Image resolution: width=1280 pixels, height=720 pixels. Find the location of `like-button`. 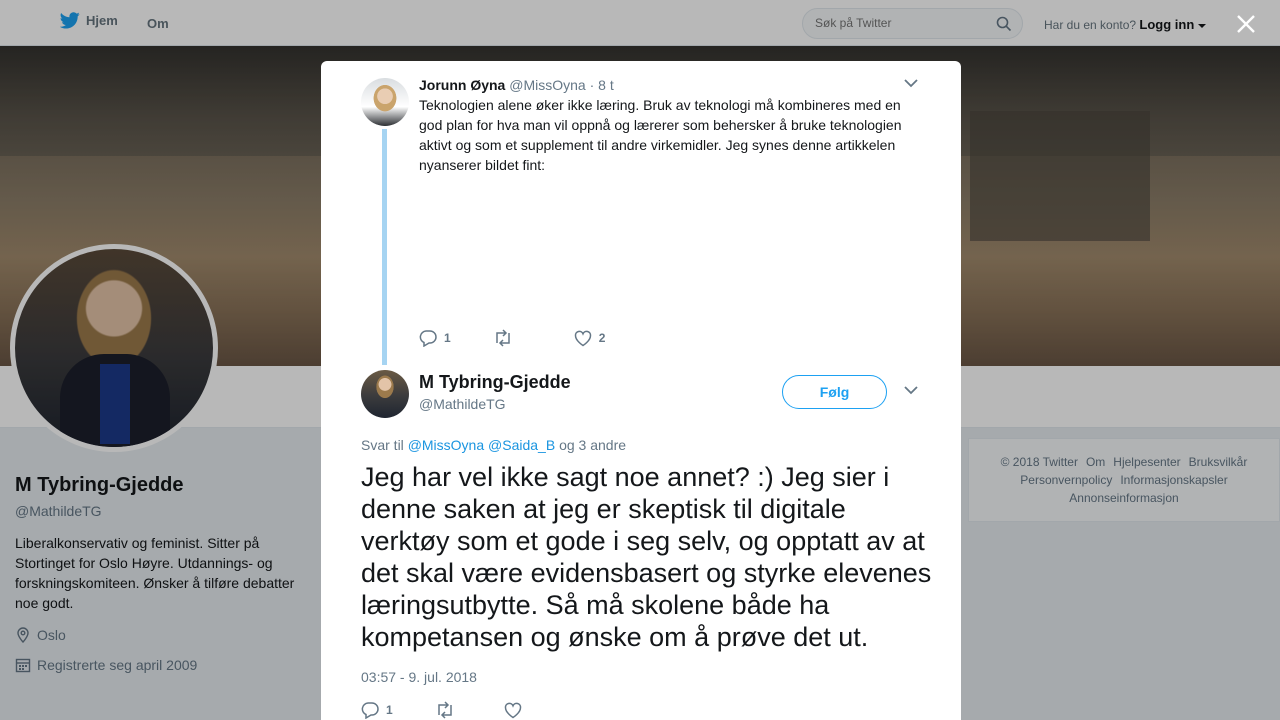

like-button is located at coordinates (516, 710).